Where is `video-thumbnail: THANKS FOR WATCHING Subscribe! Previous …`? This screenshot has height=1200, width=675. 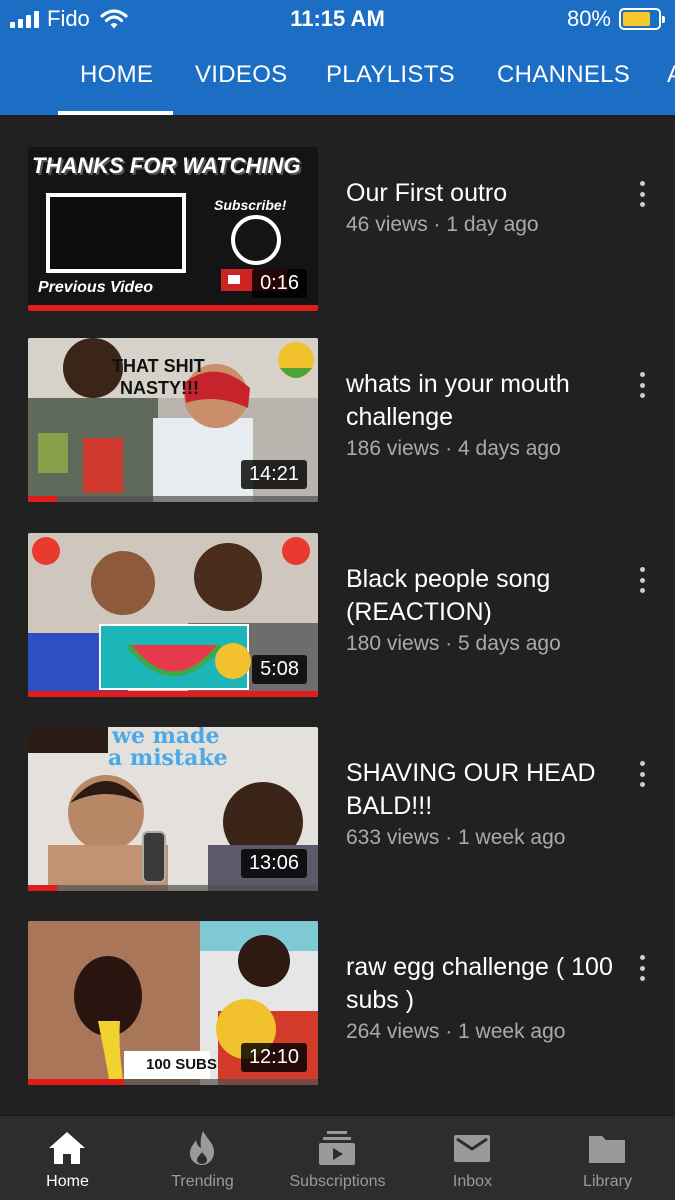
video-thumbnail: THANKS FOR WATCHING Subscribe! Previous … is located at coordinates (173, 229).